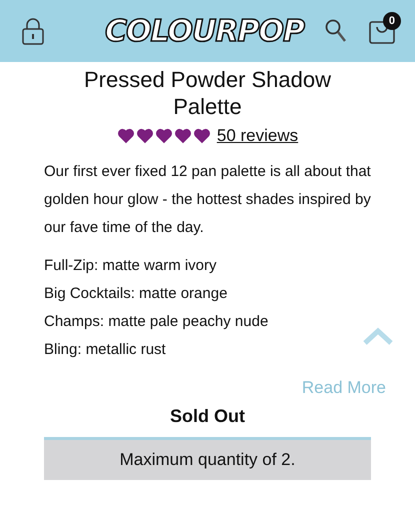  I want to click on search-icon, so click(335, 31).